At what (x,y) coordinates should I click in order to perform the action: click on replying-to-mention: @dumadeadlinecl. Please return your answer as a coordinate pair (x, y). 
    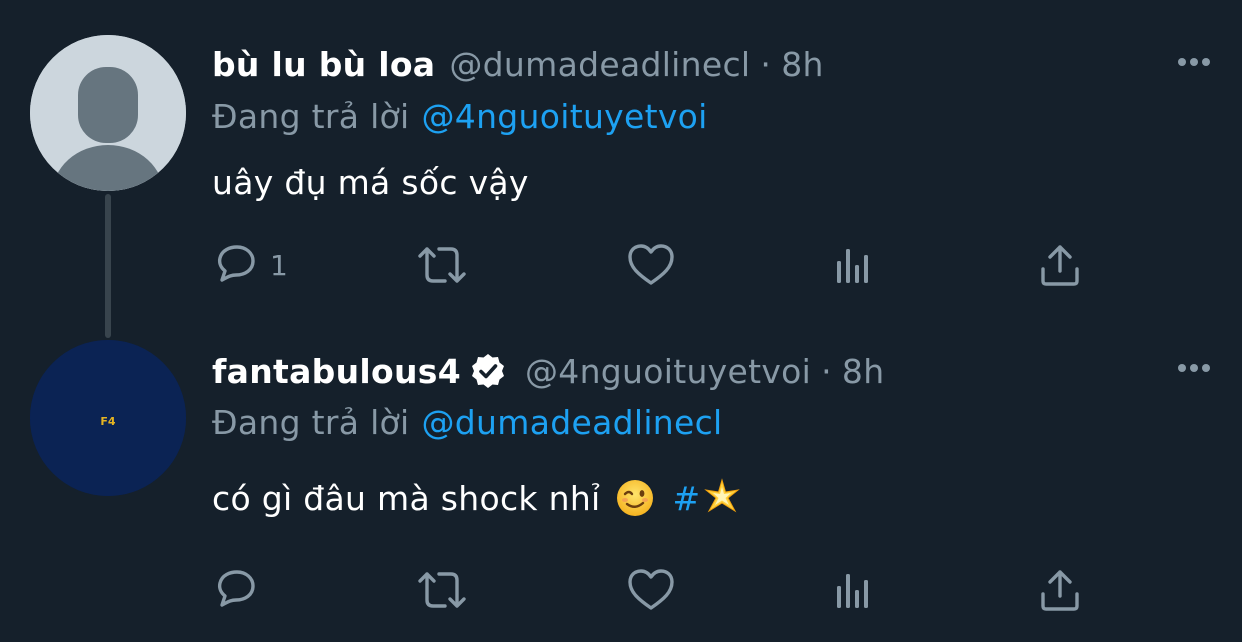
    Looking at the image, I should click on (572, 422).